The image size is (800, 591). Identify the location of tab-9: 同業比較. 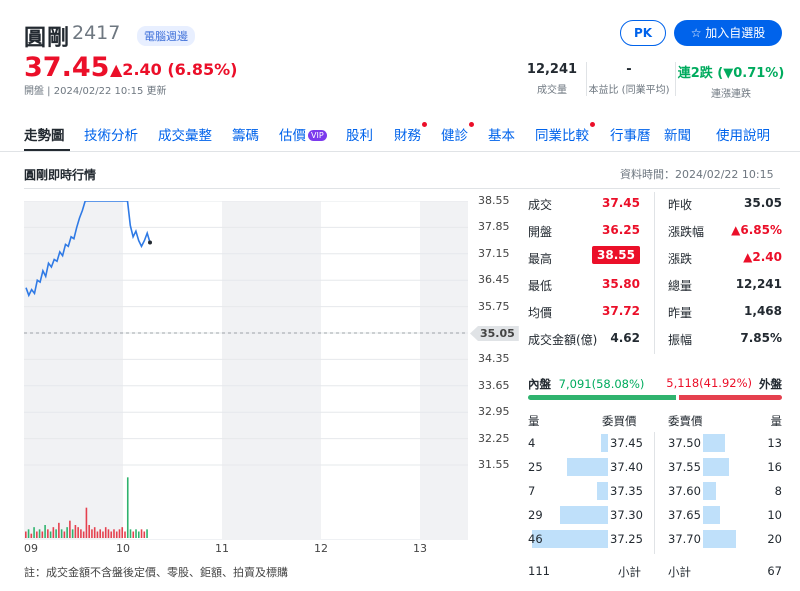
(565, 133).